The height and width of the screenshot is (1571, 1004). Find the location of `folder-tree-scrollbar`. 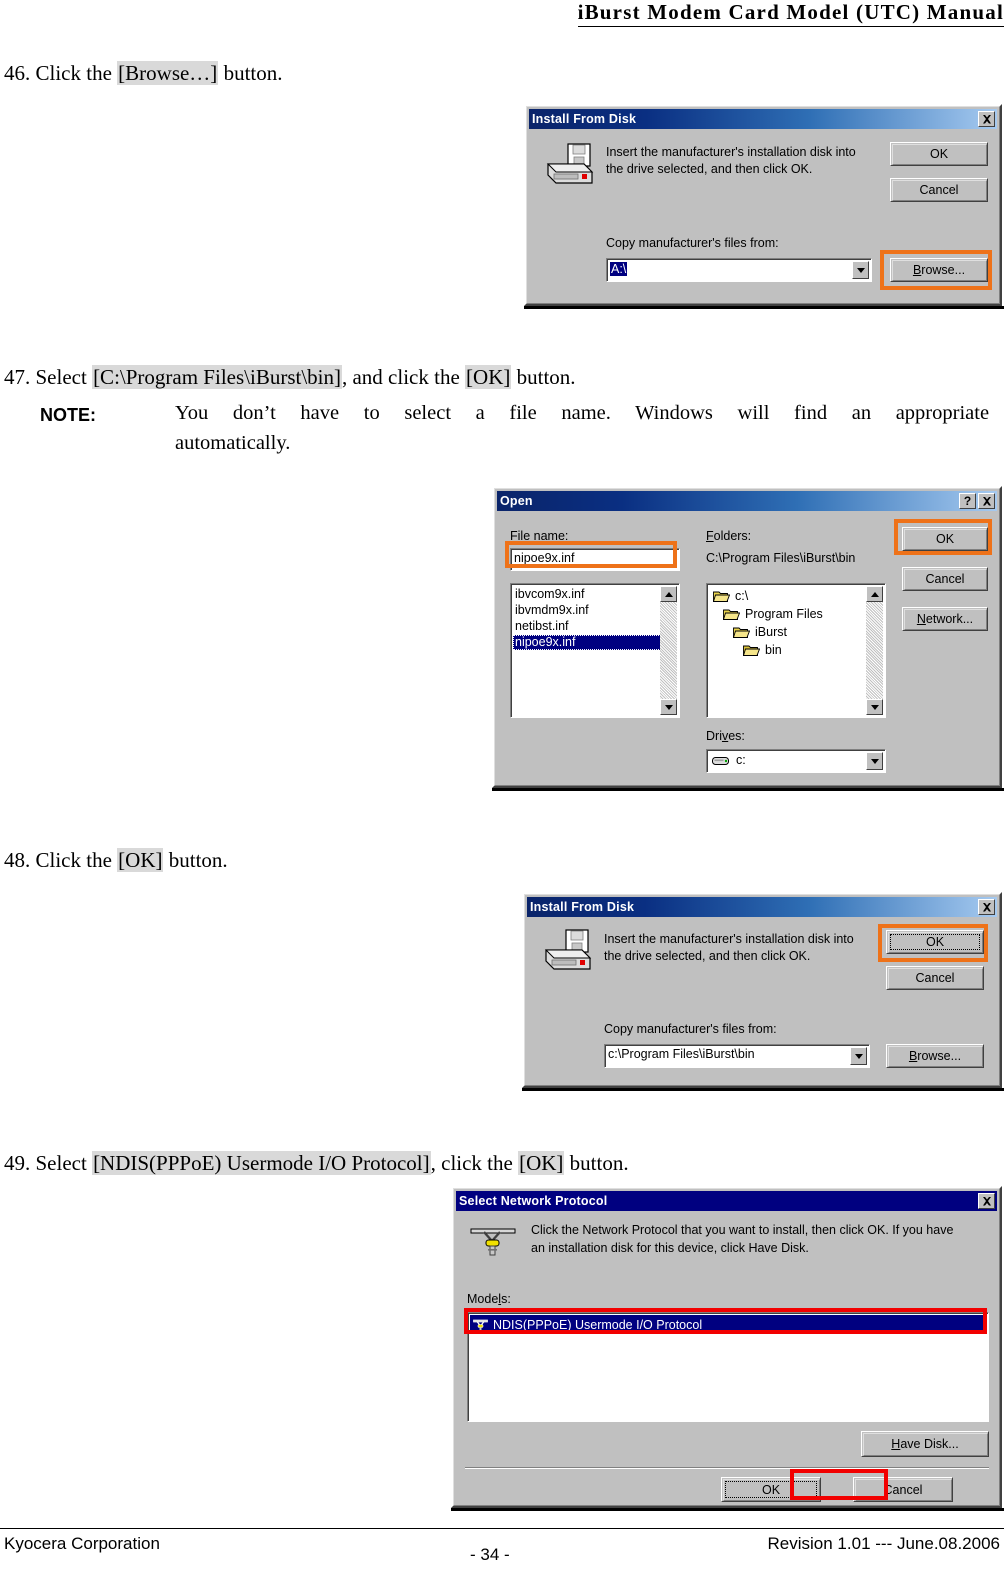

folder-tree-scrollbar is located at coordinates (874, 650).